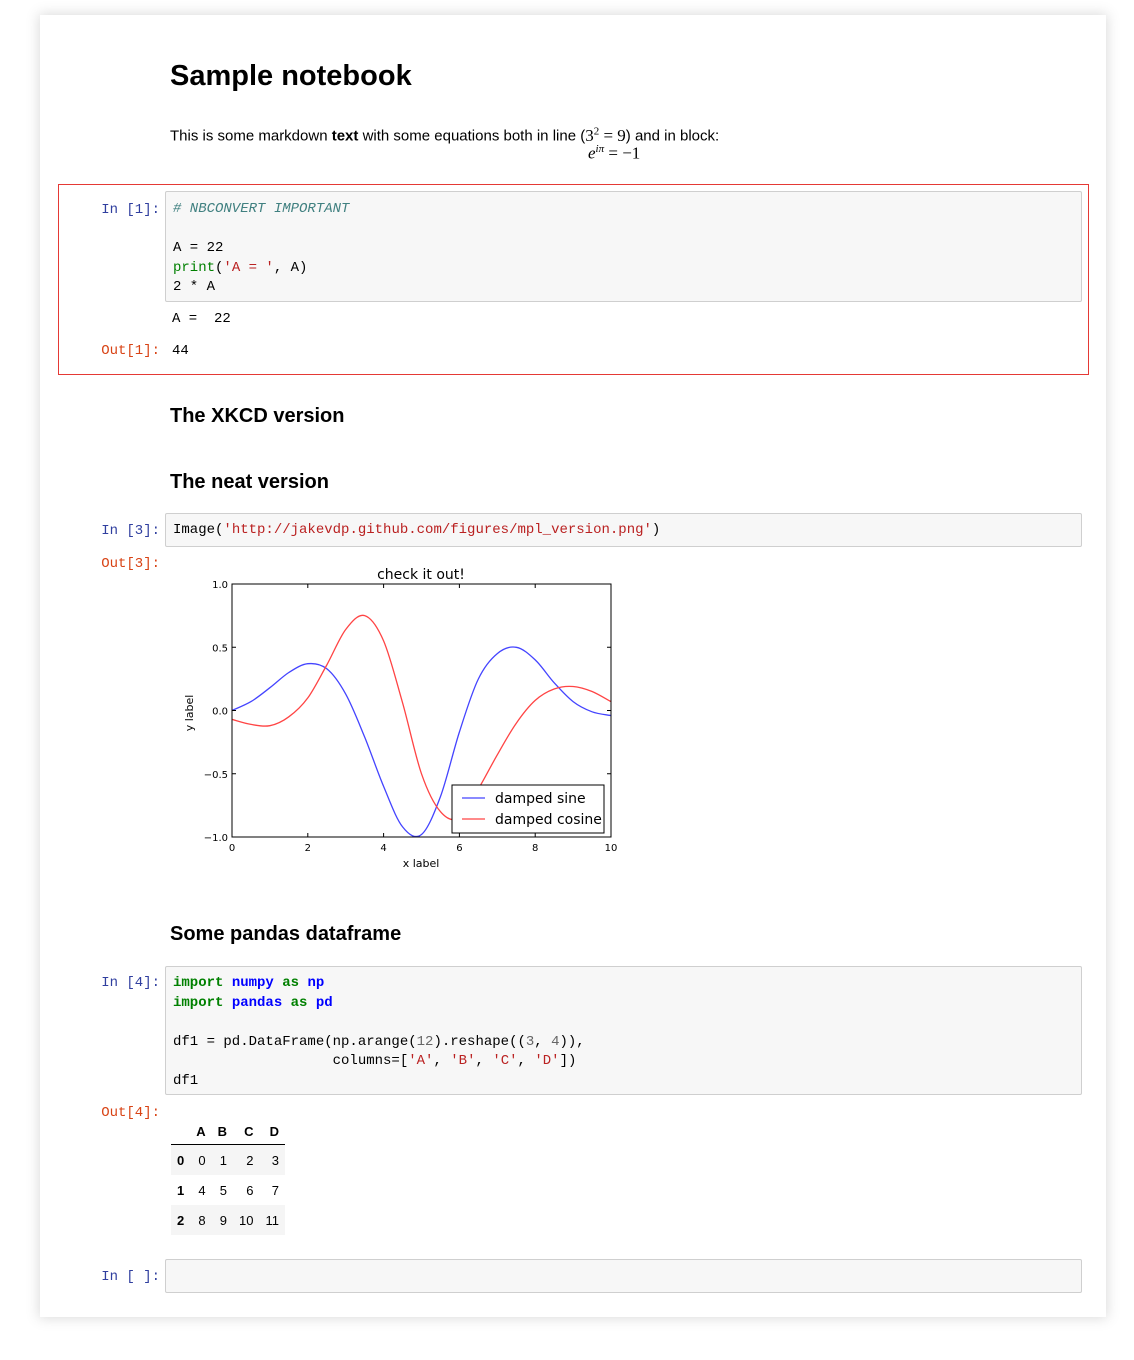  I want to click on x-axis-label: x label, so click(421, 863).